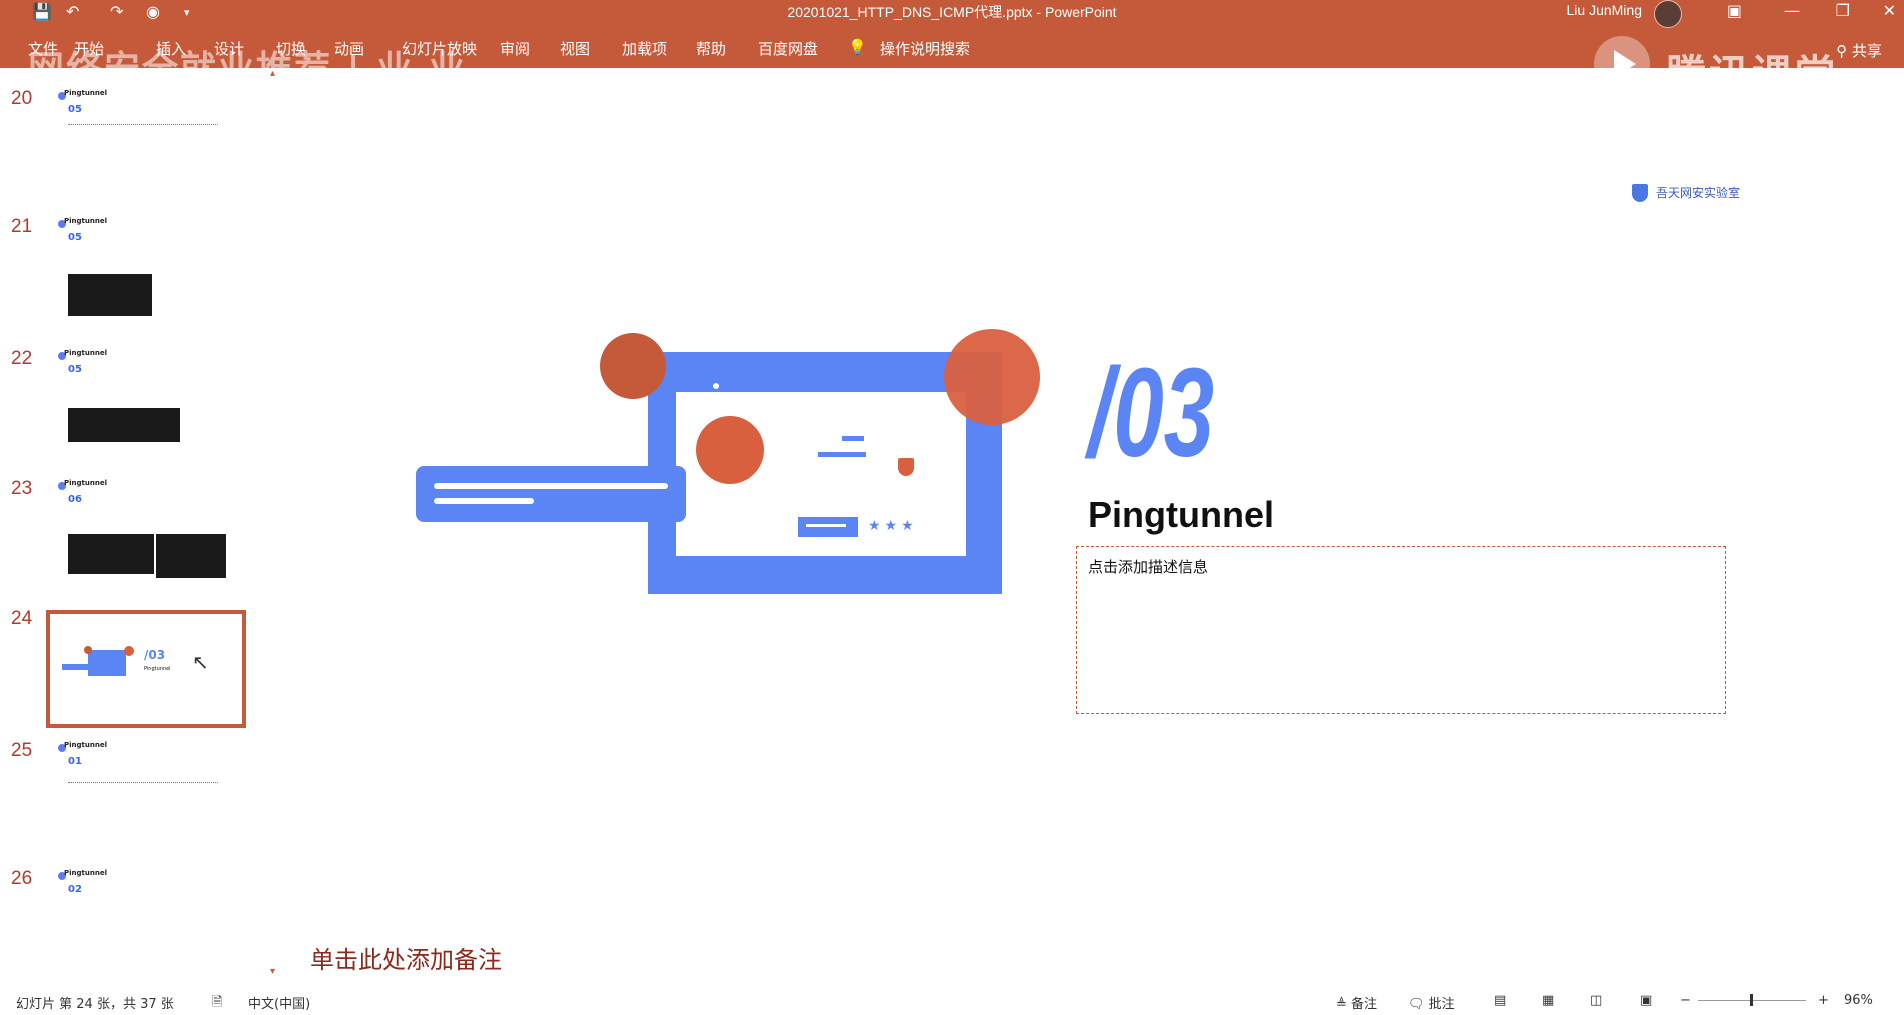  Describe the element at coordinates (788, 48) in the screenshot. I see `tab-baidu-netdisk: 百度网盘` at that location.